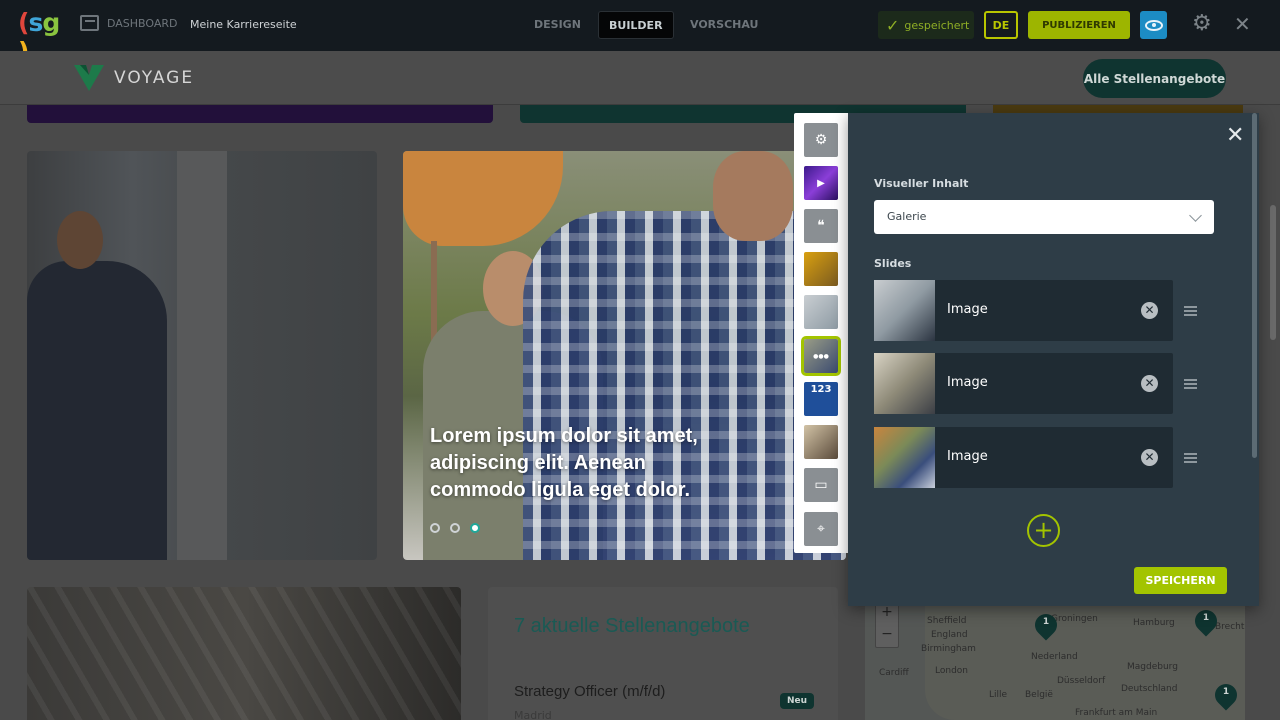 The image size is (1280, 720). I want to click on settings-gear-icon: ⚙, so click(1203, 24).